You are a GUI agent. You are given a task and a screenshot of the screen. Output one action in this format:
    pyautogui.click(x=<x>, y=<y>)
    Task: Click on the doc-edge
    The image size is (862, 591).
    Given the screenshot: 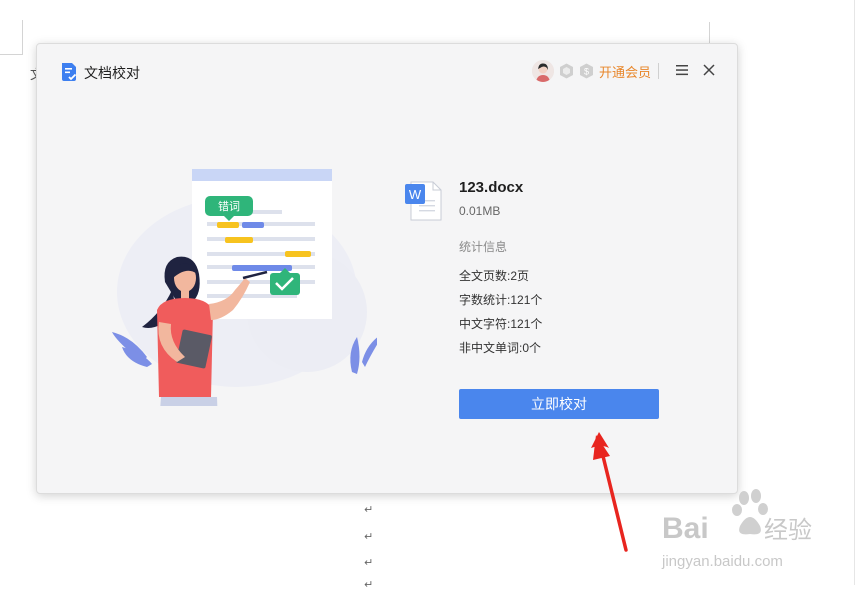 What is the action you would take?
    pyautogui.click(x=854, y=292)
    